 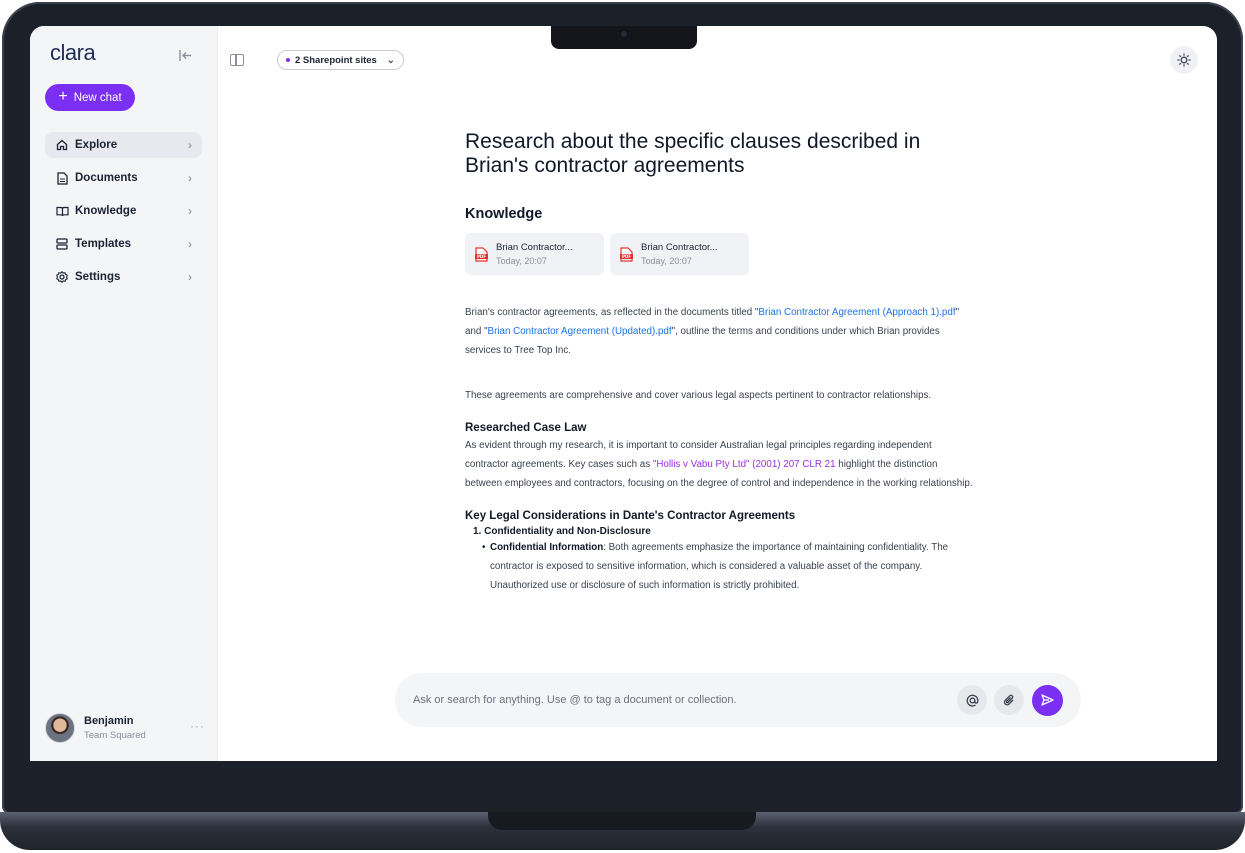 I want to click on chat-input, so click(x=681, y=700).